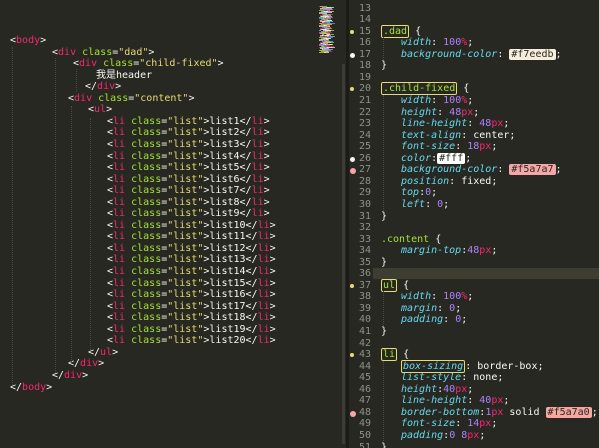 The image size is (599, 448). I want to click on code-line: <li class="list">list20</li>, so click(191, 341).